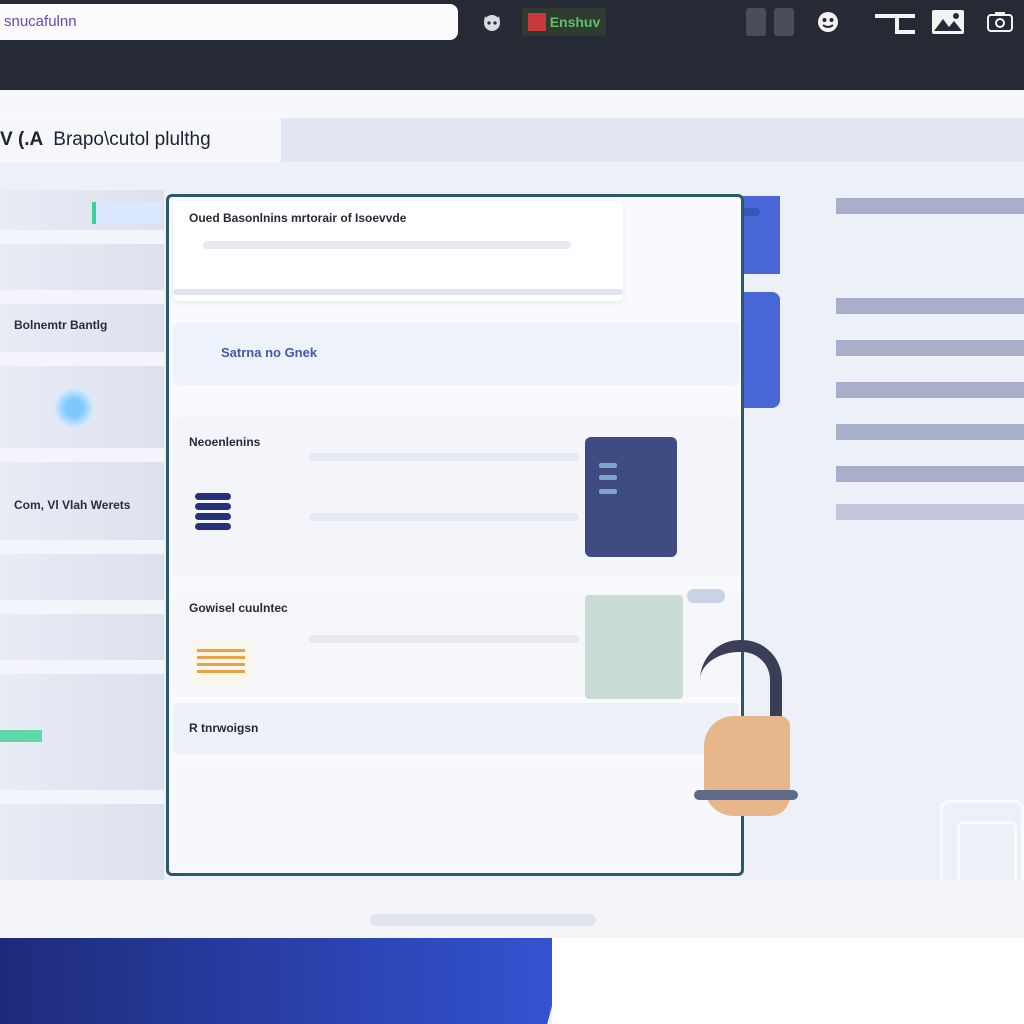  I want to click on toggle-pill, so click(706, 596).